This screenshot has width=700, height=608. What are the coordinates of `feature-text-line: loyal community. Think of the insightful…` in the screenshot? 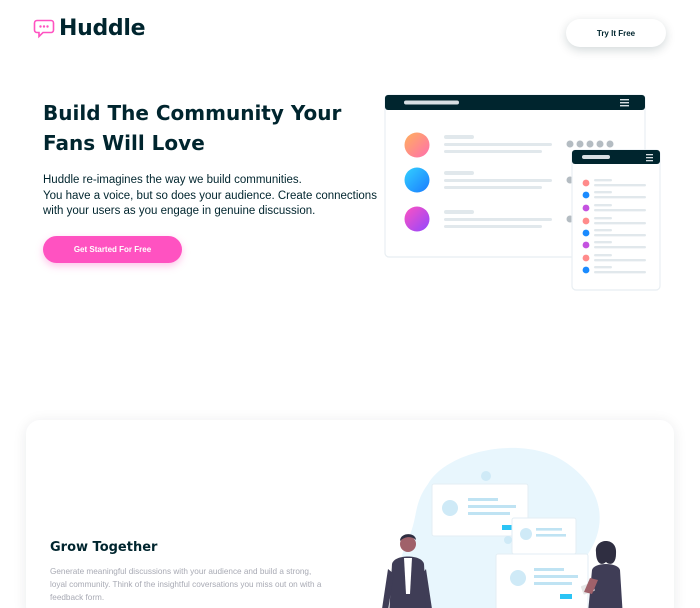 It's located at (186, 584).